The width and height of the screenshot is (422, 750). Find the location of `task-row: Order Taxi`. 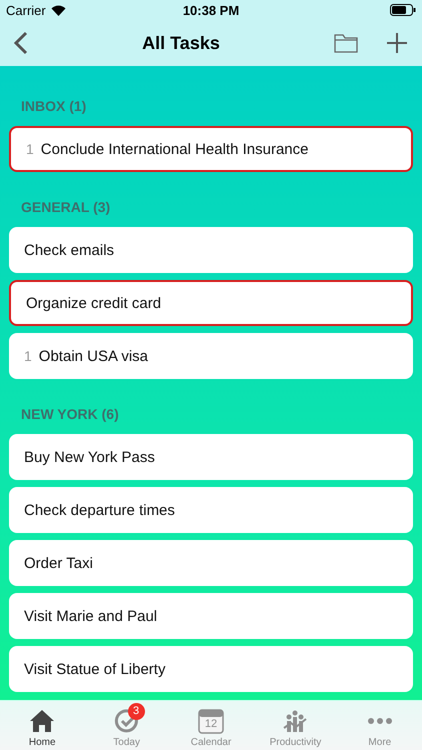

task-row: Order Taxi is located at coordinates (211, 563).